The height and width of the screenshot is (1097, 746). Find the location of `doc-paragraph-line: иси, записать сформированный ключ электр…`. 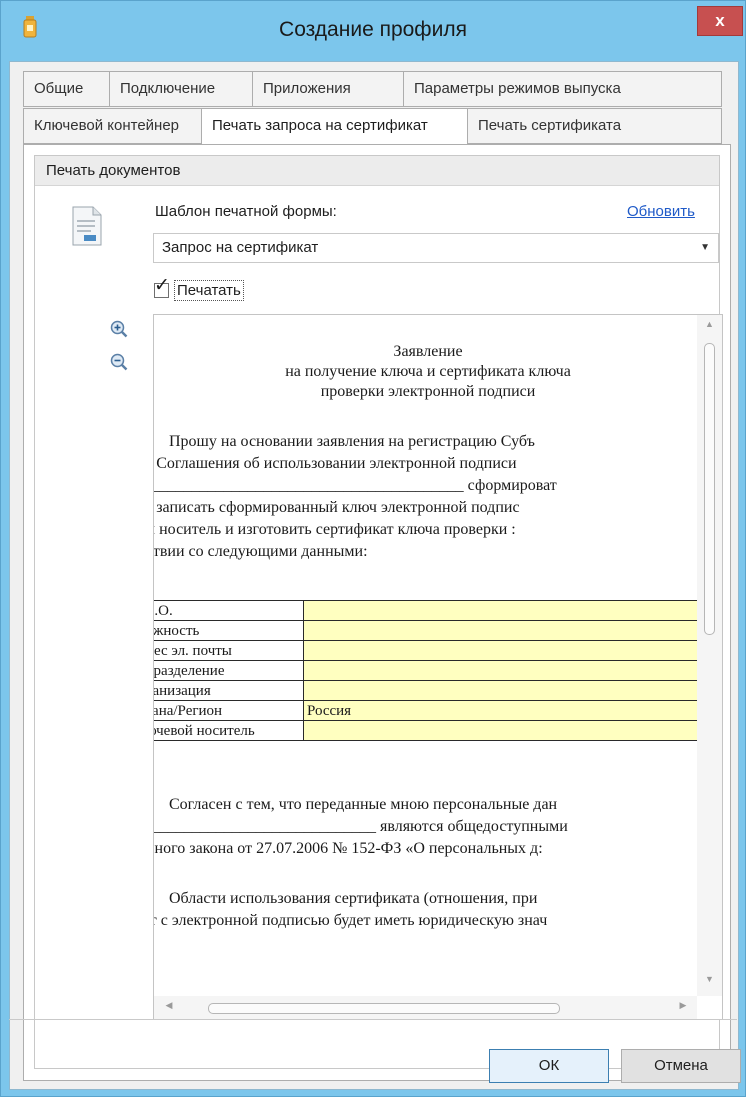

doc-paragraph-line: иси, записать сформированный ключ электр… is located at coordinates (337, 507).